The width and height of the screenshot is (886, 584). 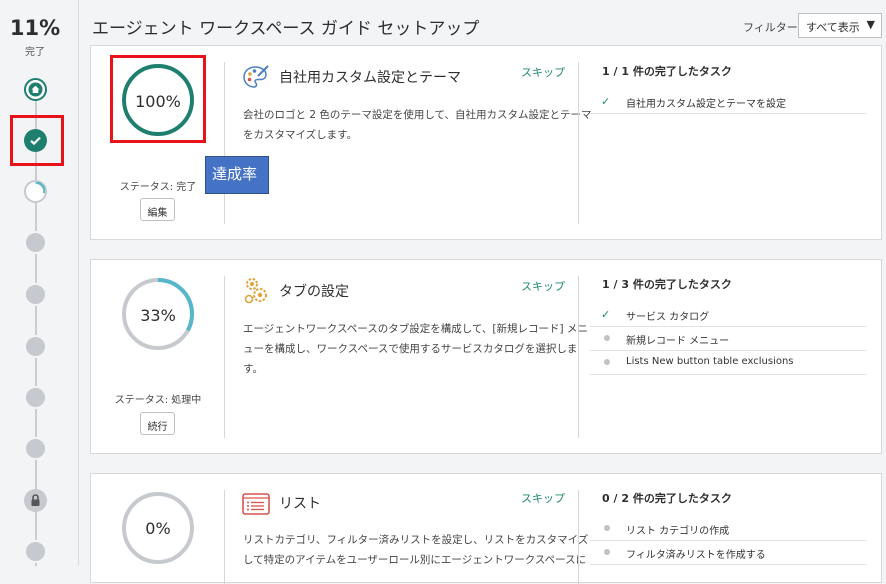 What do you see at coordinates (410, 349) in the screenshot?
I see `description-line: ューを構成し、ワークスペースで使用するサービスカタログを選択しま` at bounding box center [410, 349].